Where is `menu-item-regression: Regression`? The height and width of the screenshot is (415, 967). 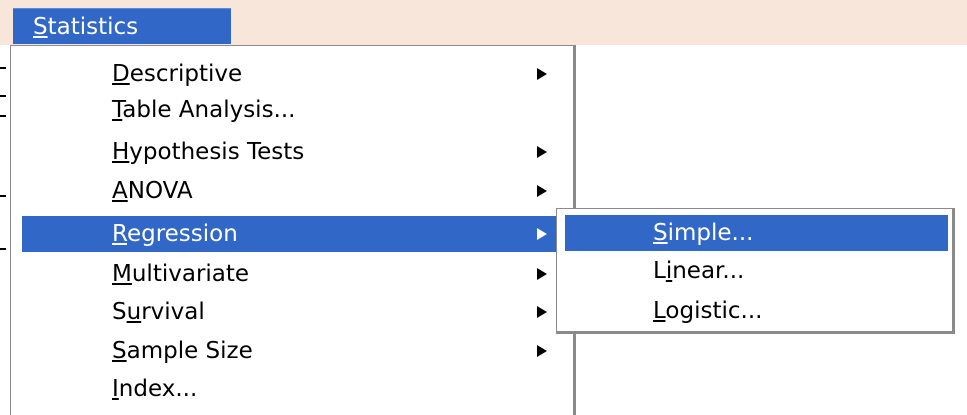
menu-item-regression: Regression is located at coordinates (292, 234).